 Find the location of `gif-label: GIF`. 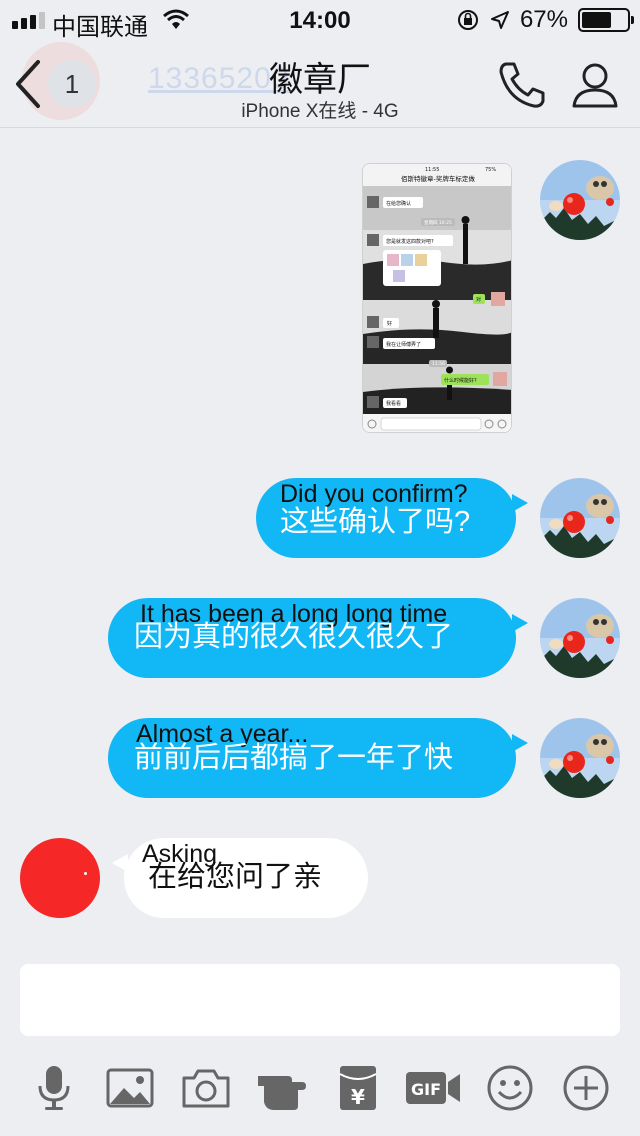

gif-label: GIF is located at coordinates (426, 1089).